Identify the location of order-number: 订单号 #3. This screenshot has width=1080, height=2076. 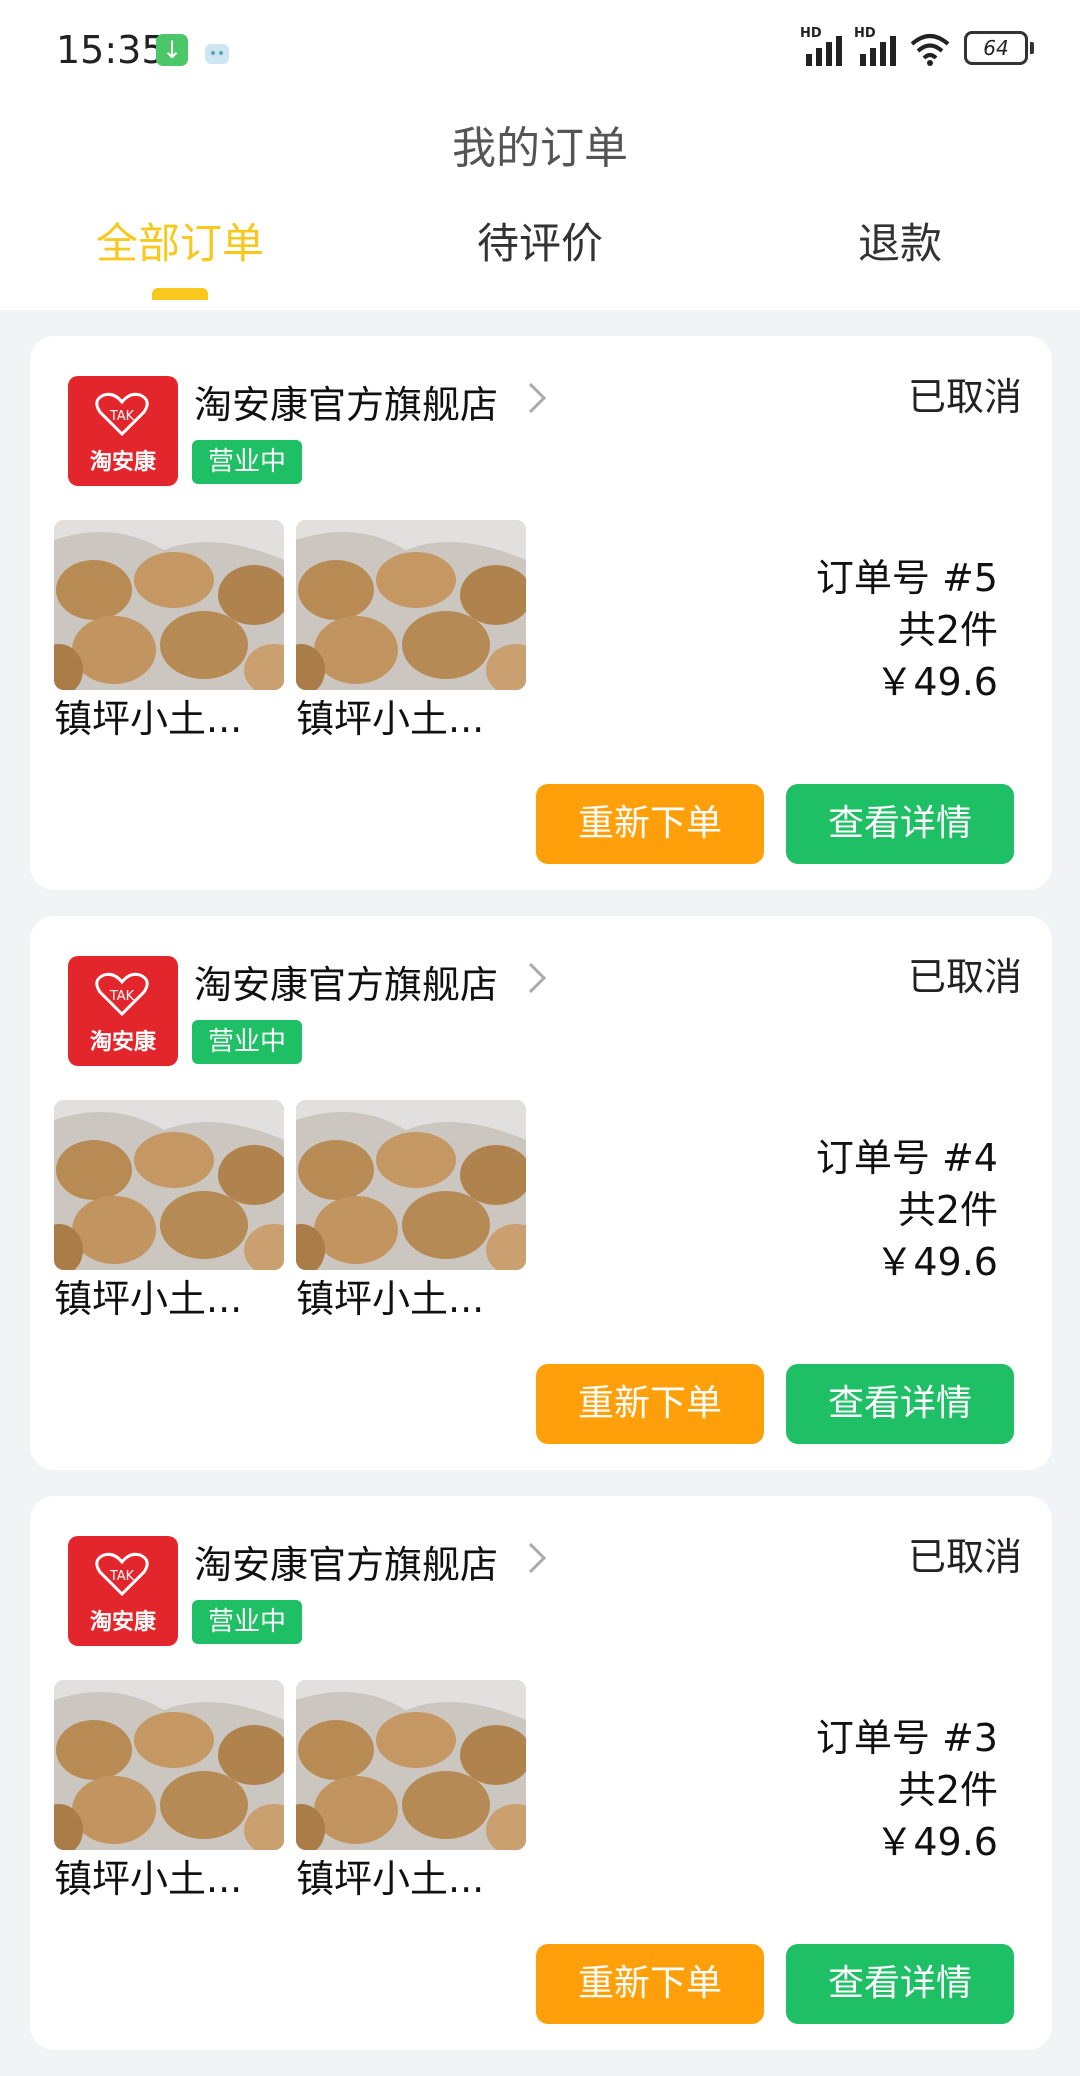
(906, 1738).